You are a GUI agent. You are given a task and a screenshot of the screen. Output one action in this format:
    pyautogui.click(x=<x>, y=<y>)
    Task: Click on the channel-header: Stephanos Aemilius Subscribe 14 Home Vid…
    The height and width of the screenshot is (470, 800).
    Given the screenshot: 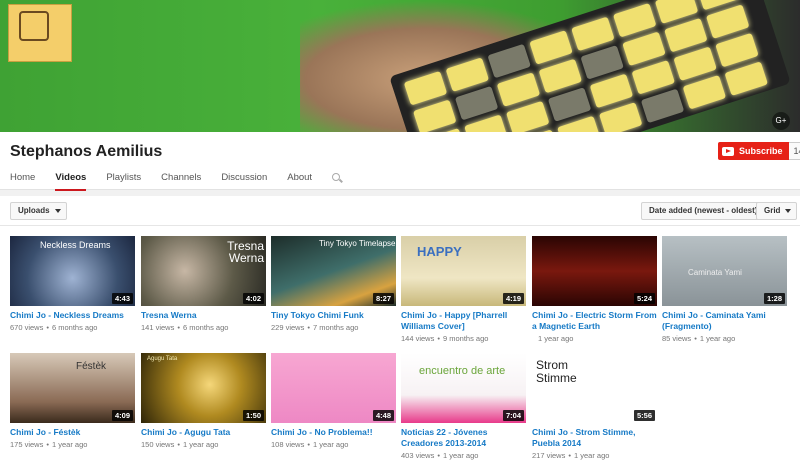 What is the action you would take?
    pyautogui.click(x=400, y=161)
    